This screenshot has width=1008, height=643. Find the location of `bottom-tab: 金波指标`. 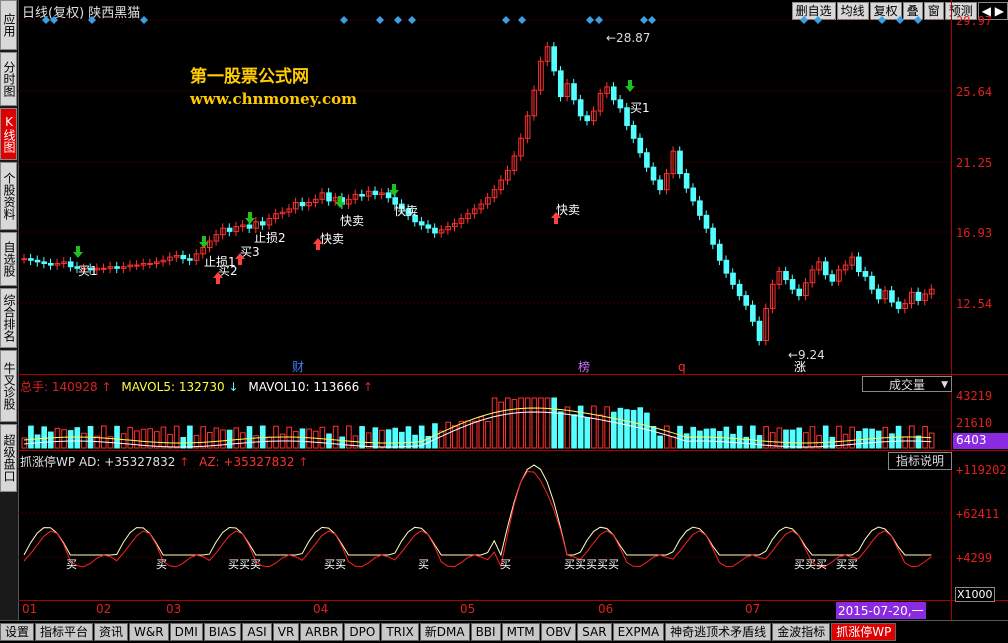

bottom-tab: 金波指标 is located at coordinates (801, 632).